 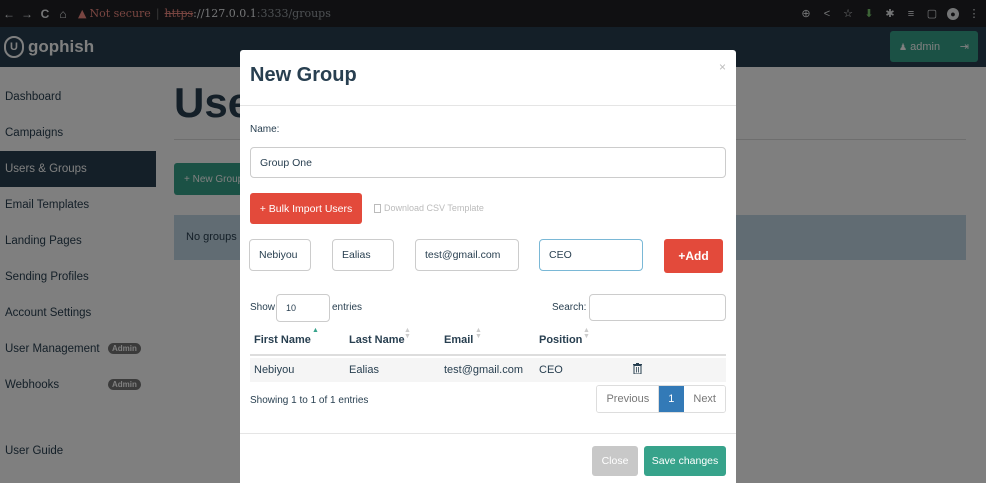 I want to click on show-label: Show, so click(x=263, y=307).